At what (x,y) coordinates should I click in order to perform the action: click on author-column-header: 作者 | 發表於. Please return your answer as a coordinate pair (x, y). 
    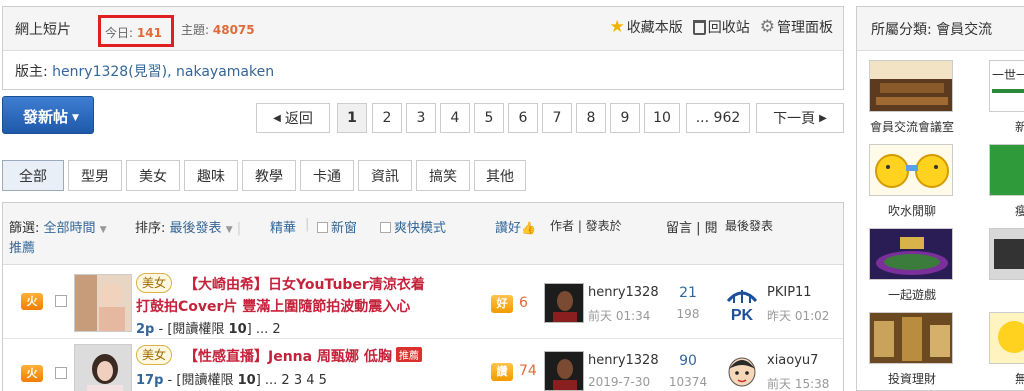
    Looking at the image, I should click on (586, 226).